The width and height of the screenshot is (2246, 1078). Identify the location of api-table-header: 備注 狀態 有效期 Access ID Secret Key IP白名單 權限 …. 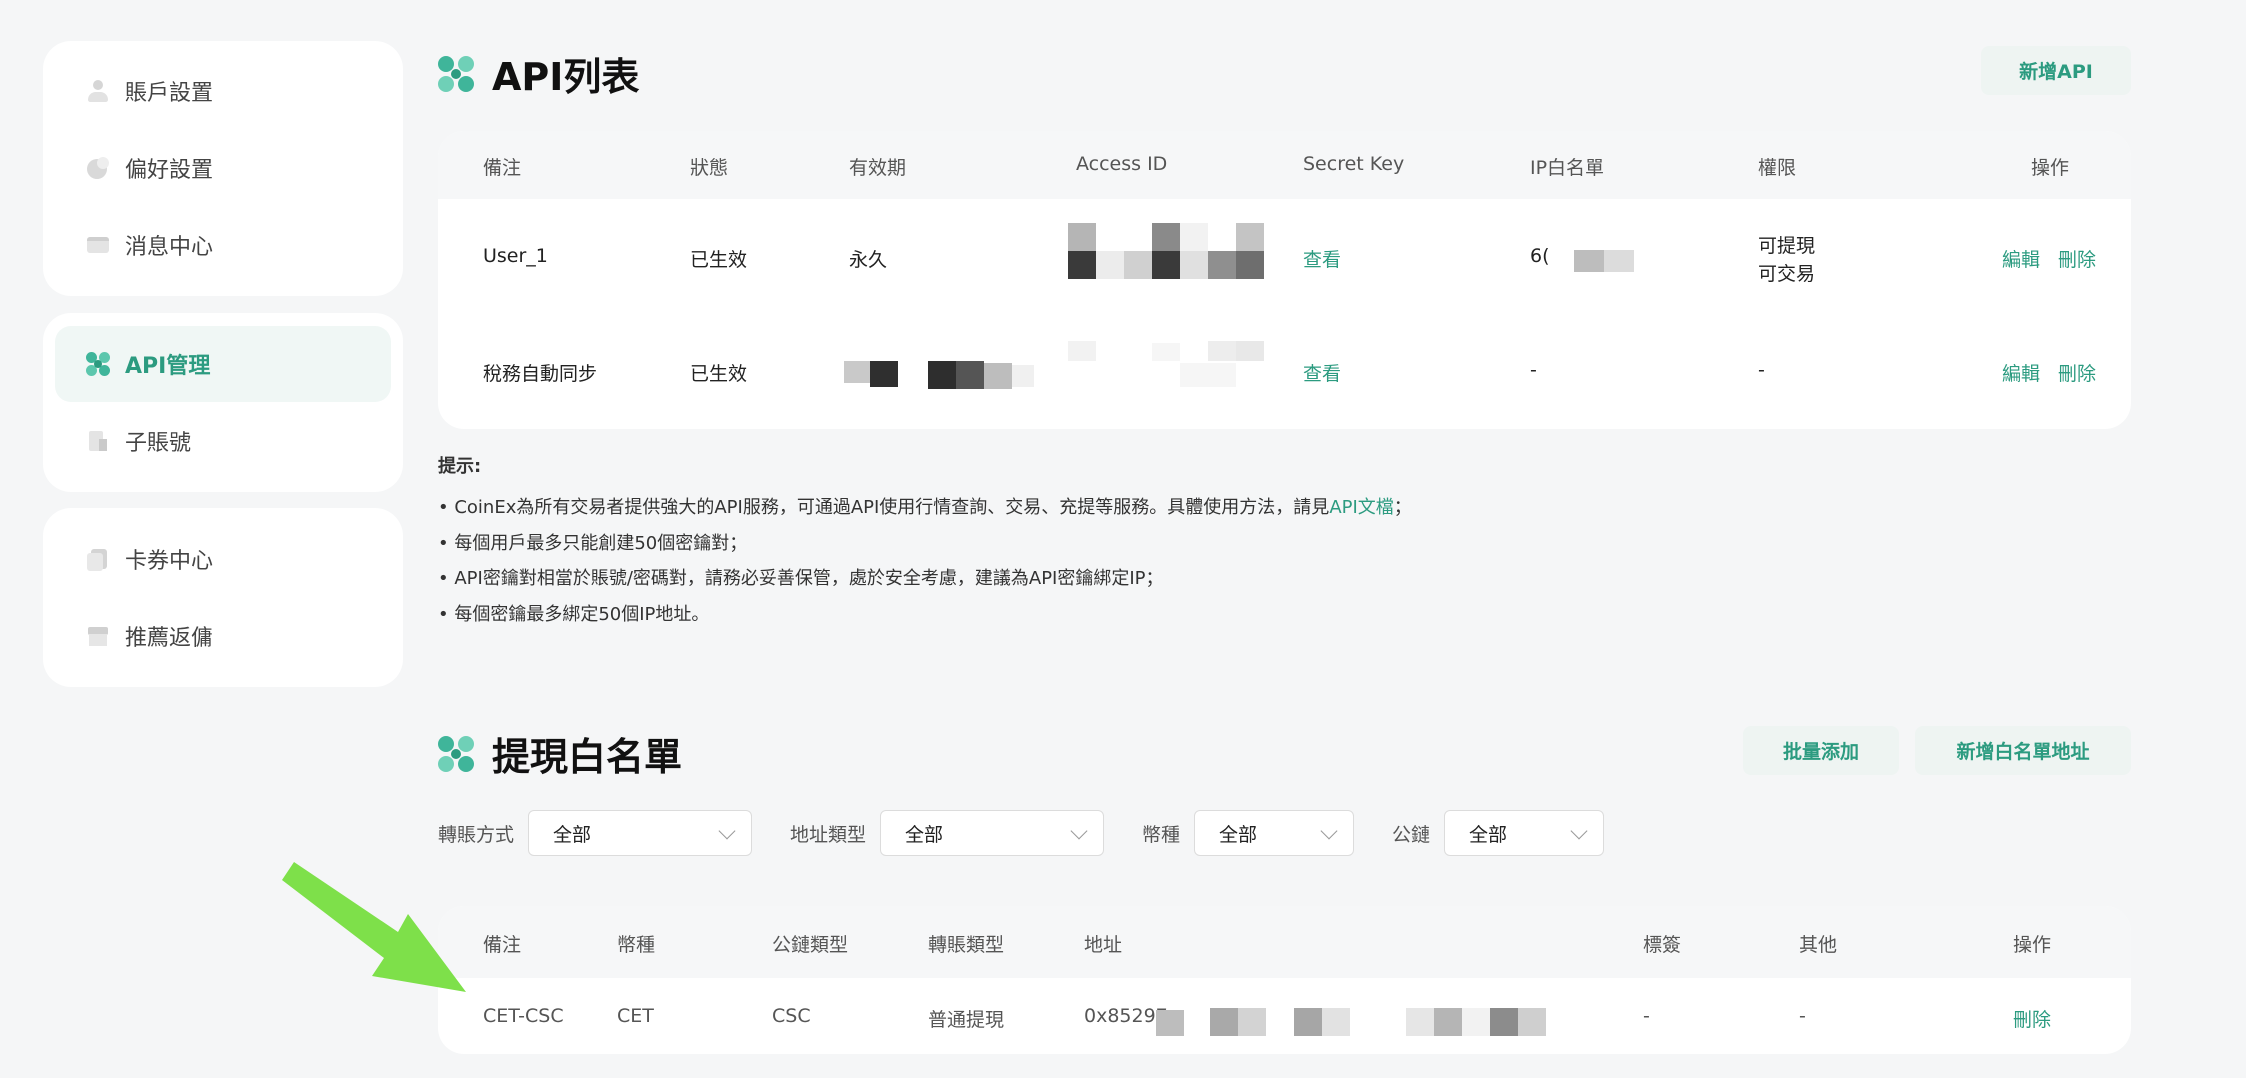
(1284, 165).